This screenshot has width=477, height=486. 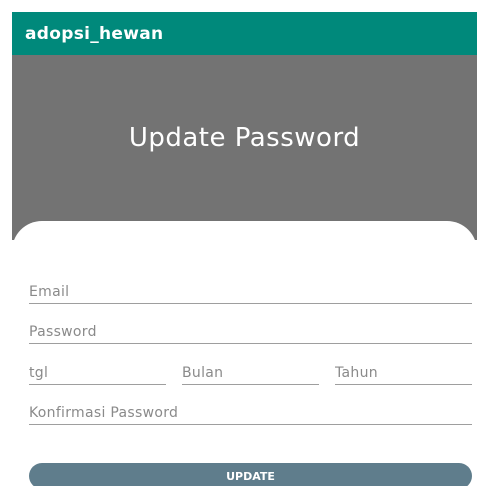 I want to click on confirm-password-field-container, so click(x=250, y=414).